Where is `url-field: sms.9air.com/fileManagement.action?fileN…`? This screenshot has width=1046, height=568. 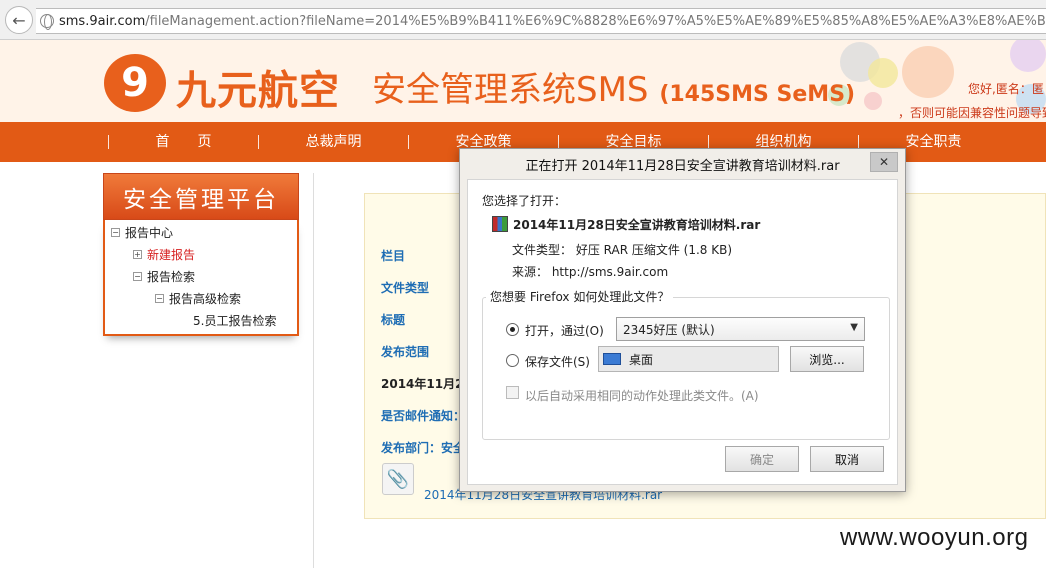 url-field: sms.9air.com/fileManagement.action?fileN… is located at coordinates (541, 21).